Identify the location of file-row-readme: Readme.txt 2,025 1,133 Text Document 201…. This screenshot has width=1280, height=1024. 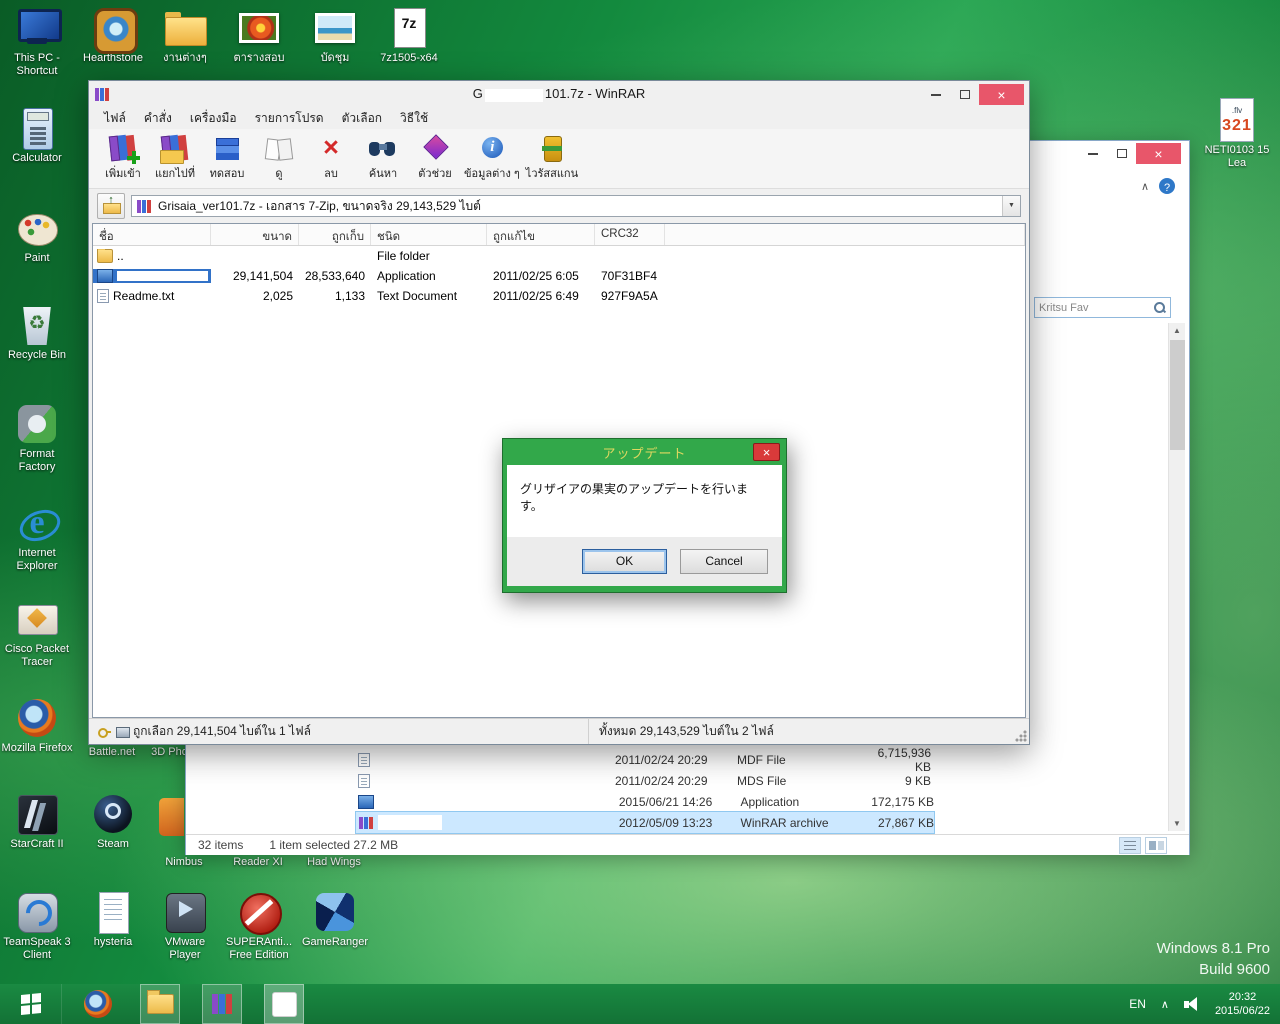
(559, 296).